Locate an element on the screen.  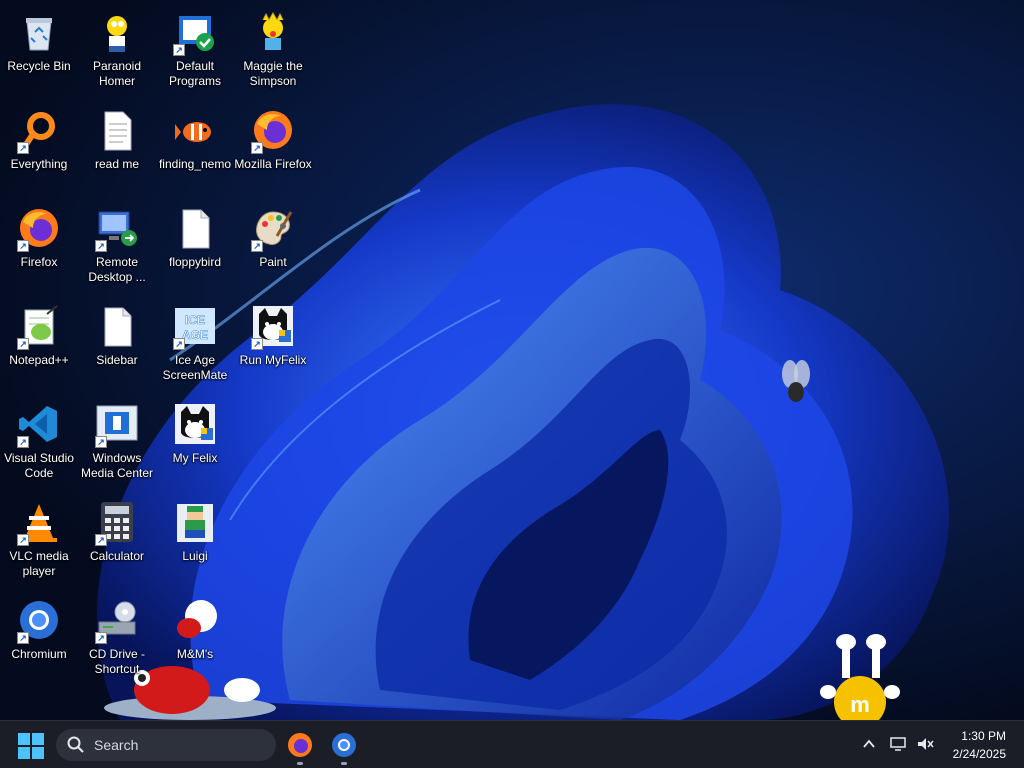
desktop-icon-vlc-media-player: ↗ VLC media player is located at coordinates (39, 539).